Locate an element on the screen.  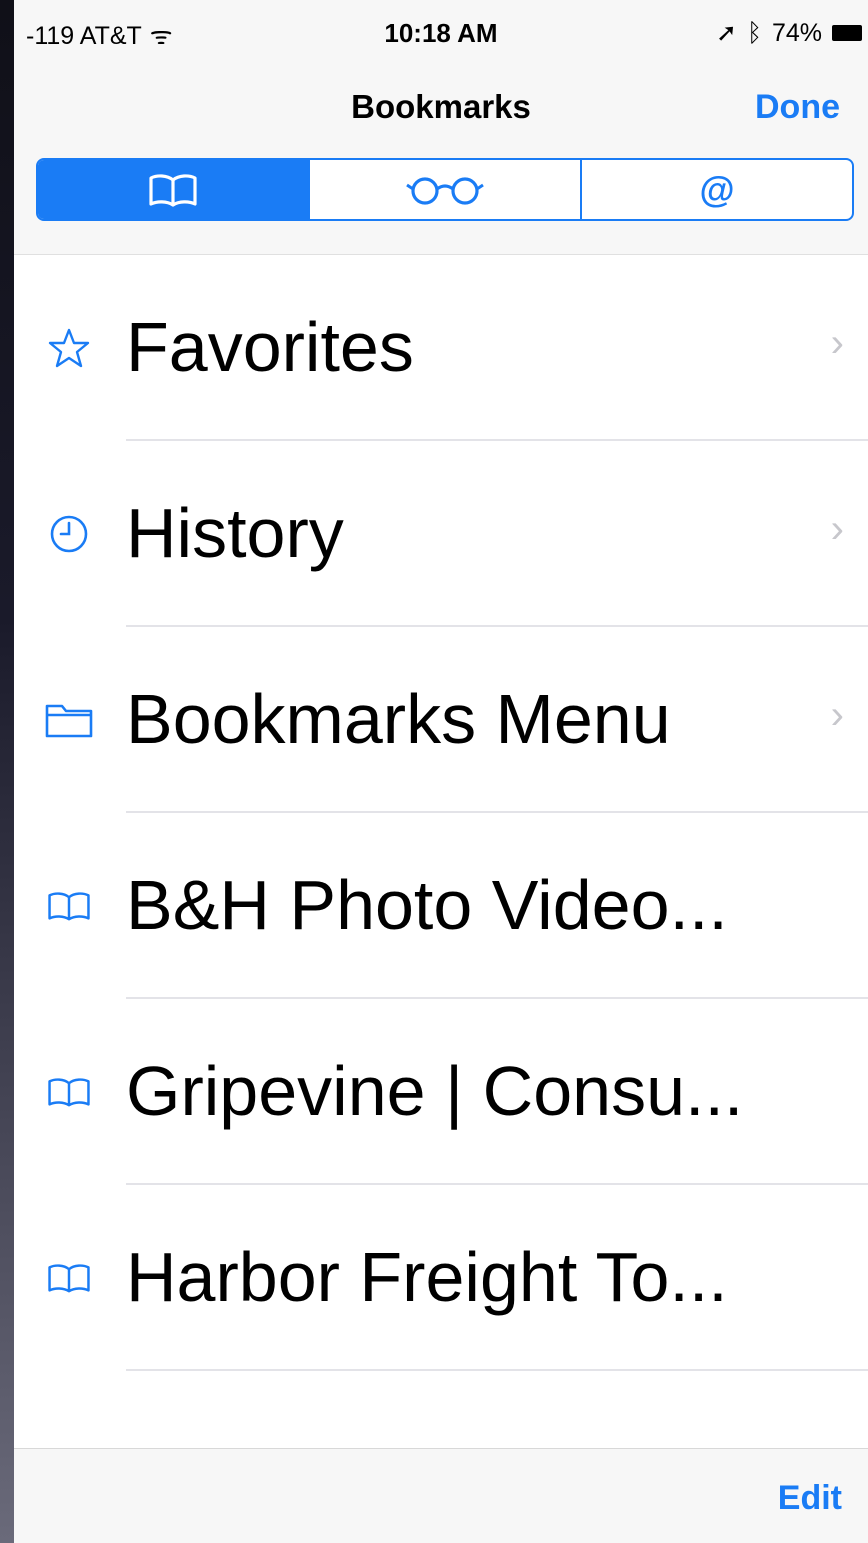
list-item-favorites: Favorites › is located at coordinates (441, 348).